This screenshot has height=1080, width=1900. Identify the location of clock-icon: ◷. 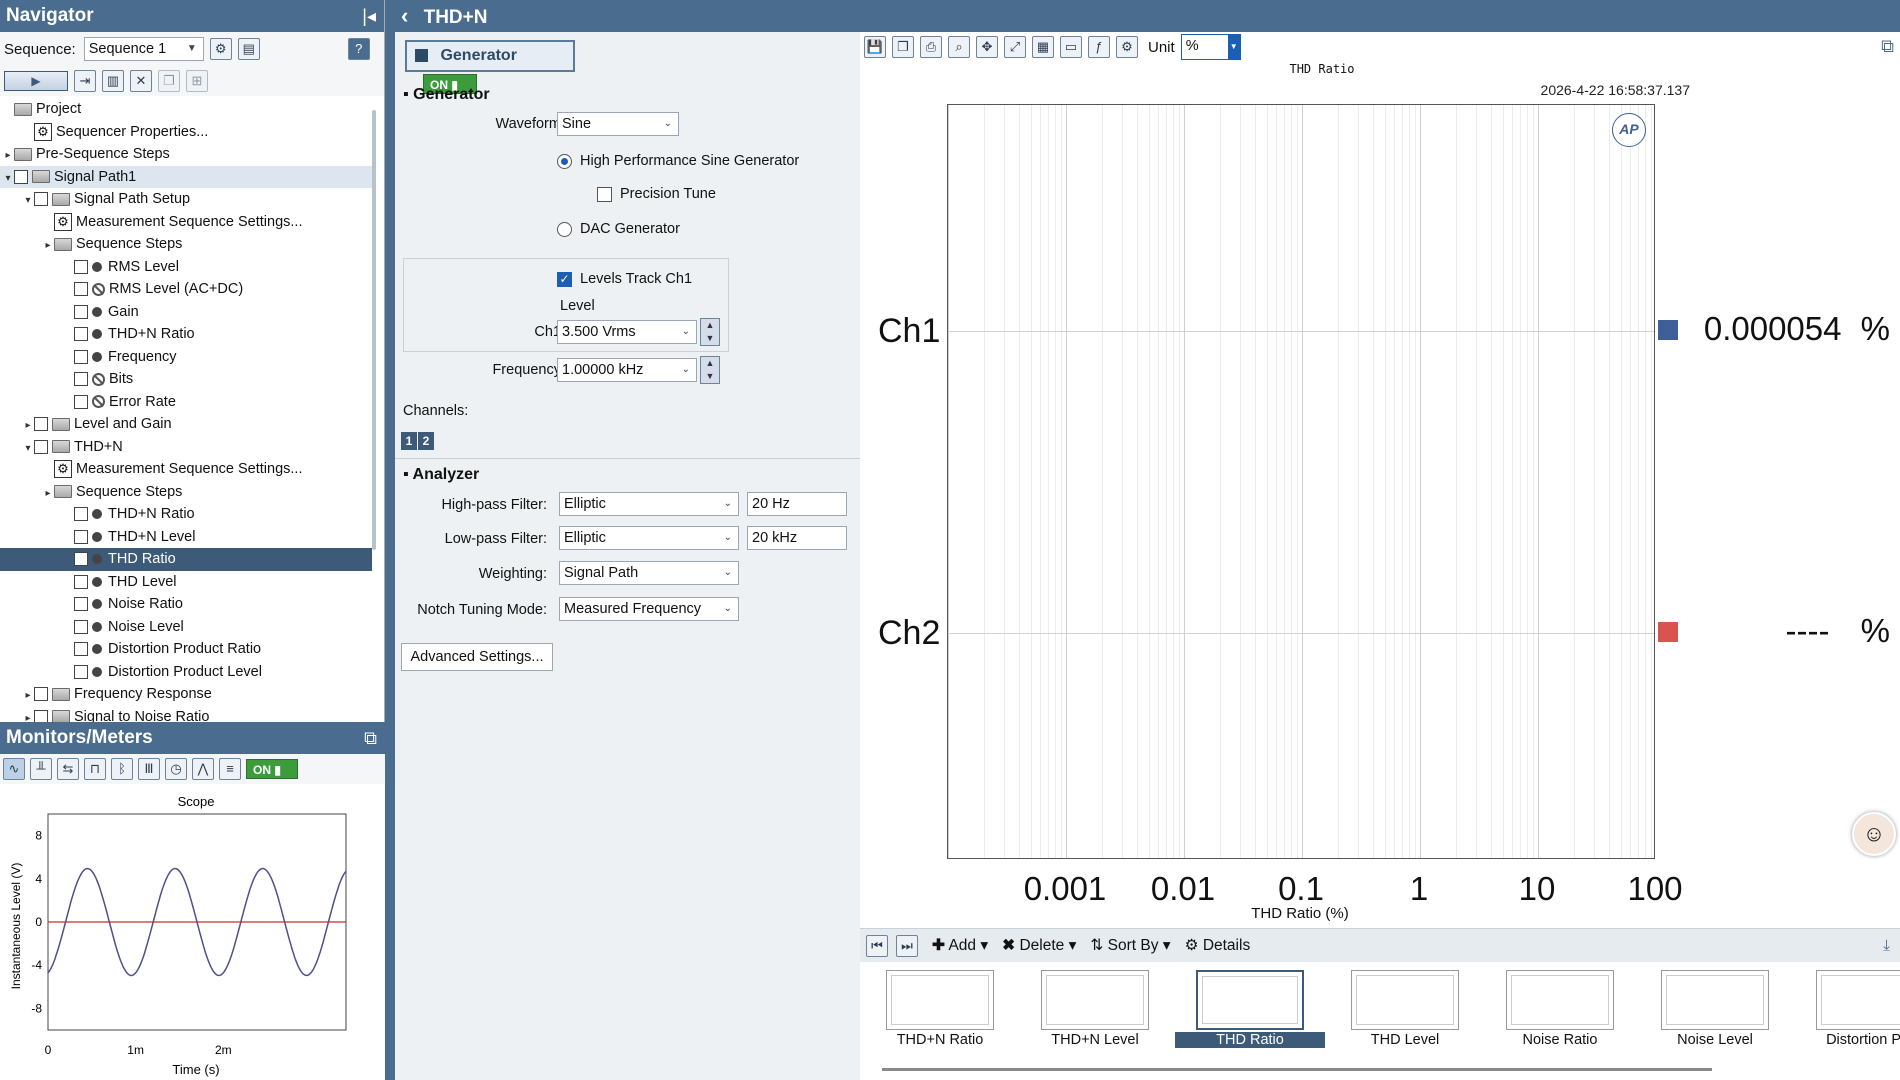
(176, 769).